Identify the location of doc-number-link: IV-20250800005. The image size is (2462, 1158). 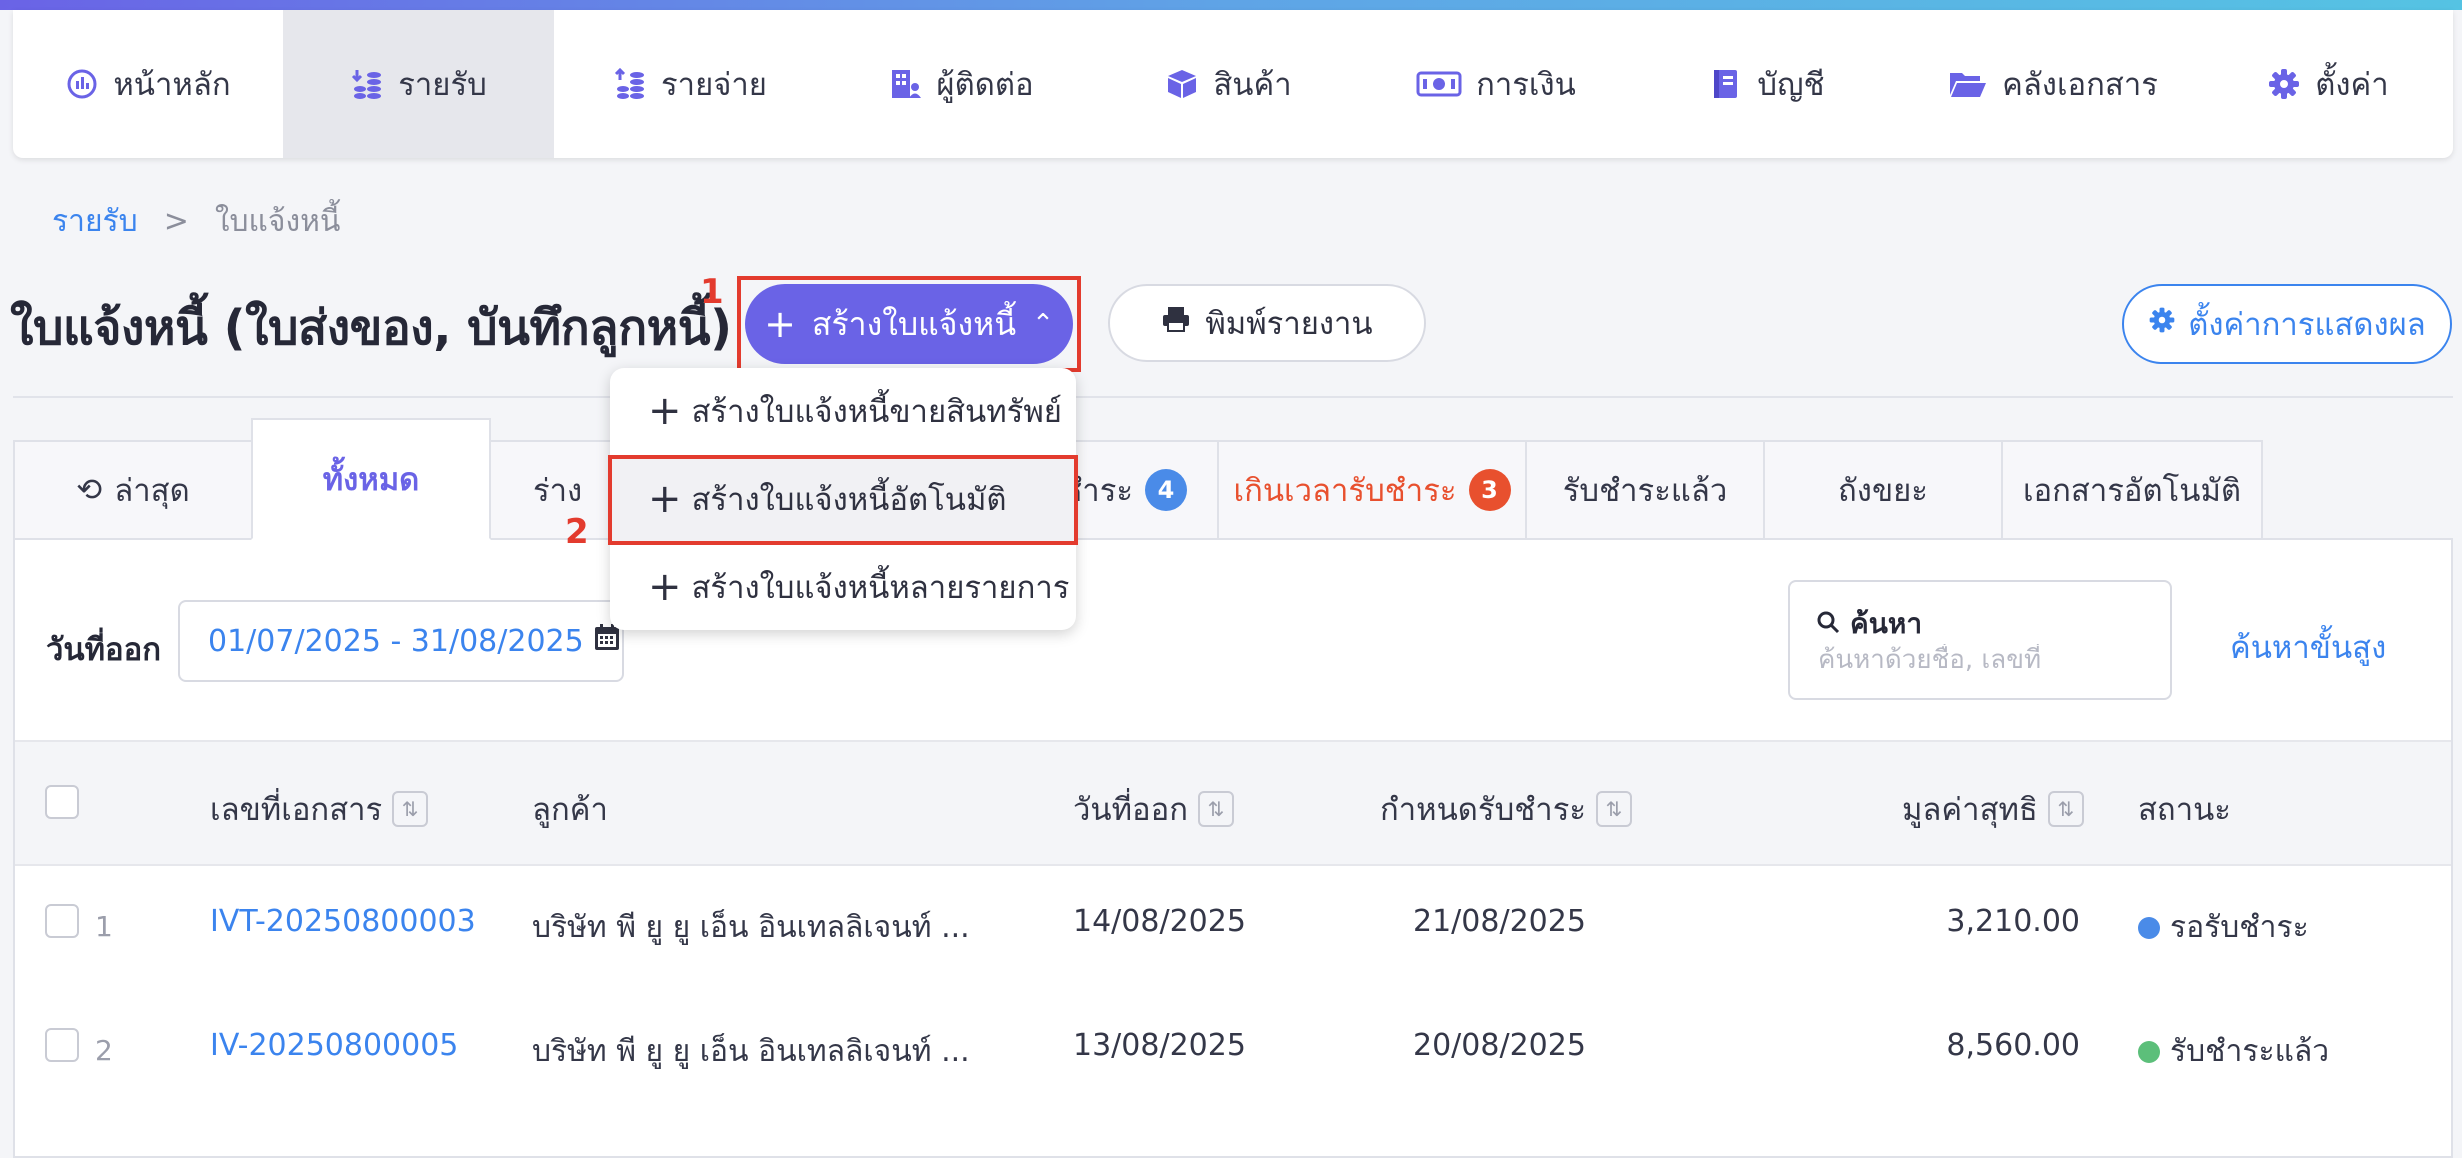
(334, 1045).